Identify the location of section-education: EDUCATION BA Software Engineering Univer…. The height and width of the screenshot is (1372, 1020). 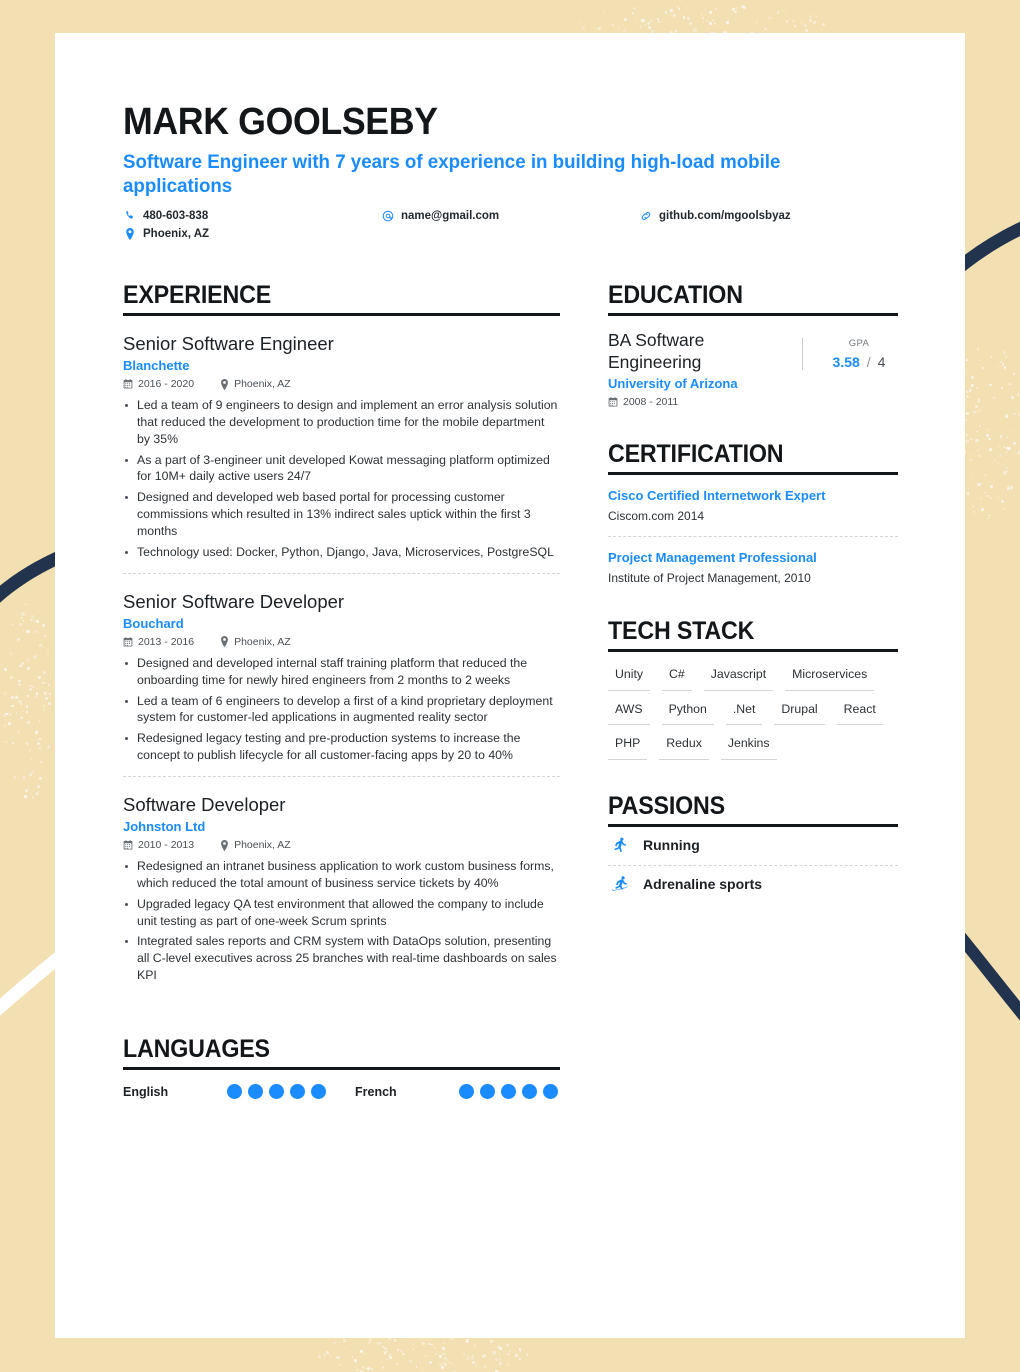
(753, 344).